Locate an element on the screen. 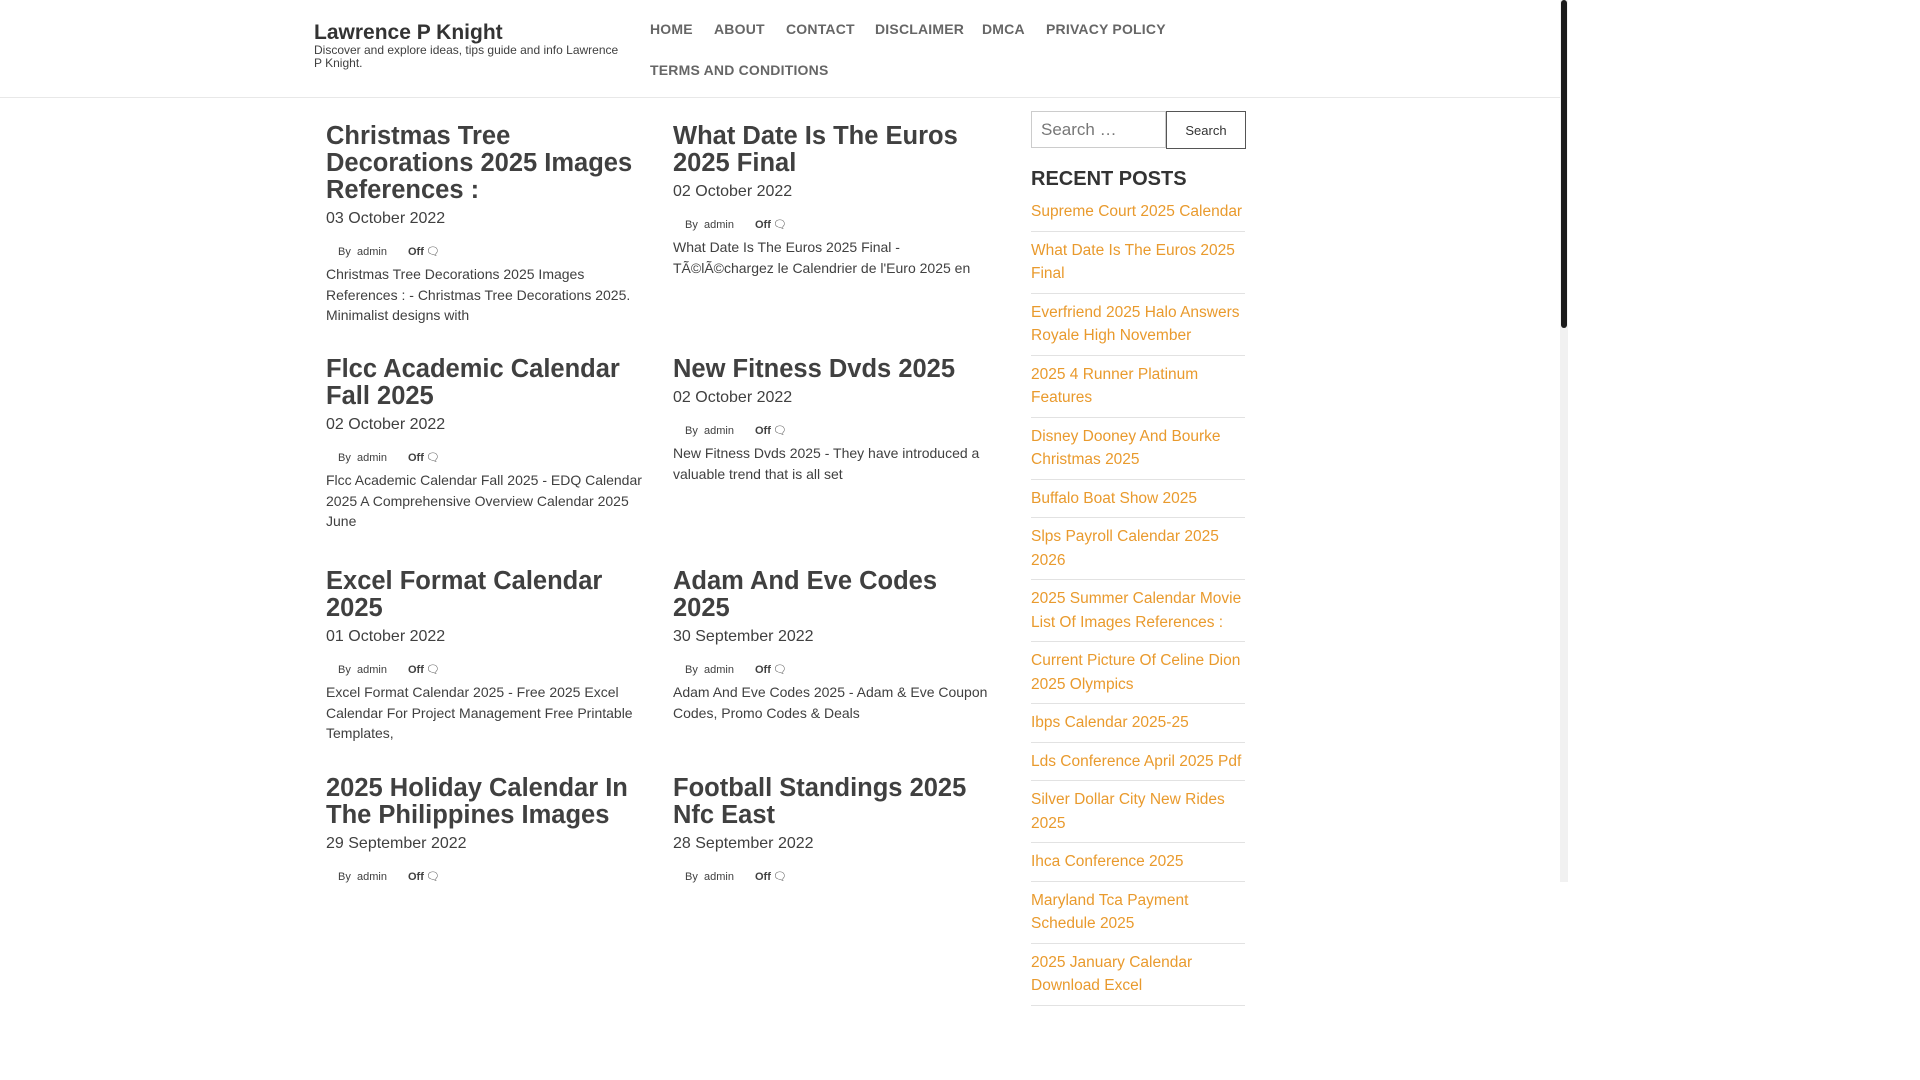 This screenshot has height=1080, width=1920. list-item: Ibps Calendar 2025-25 is located at coordinates (1138, 723).